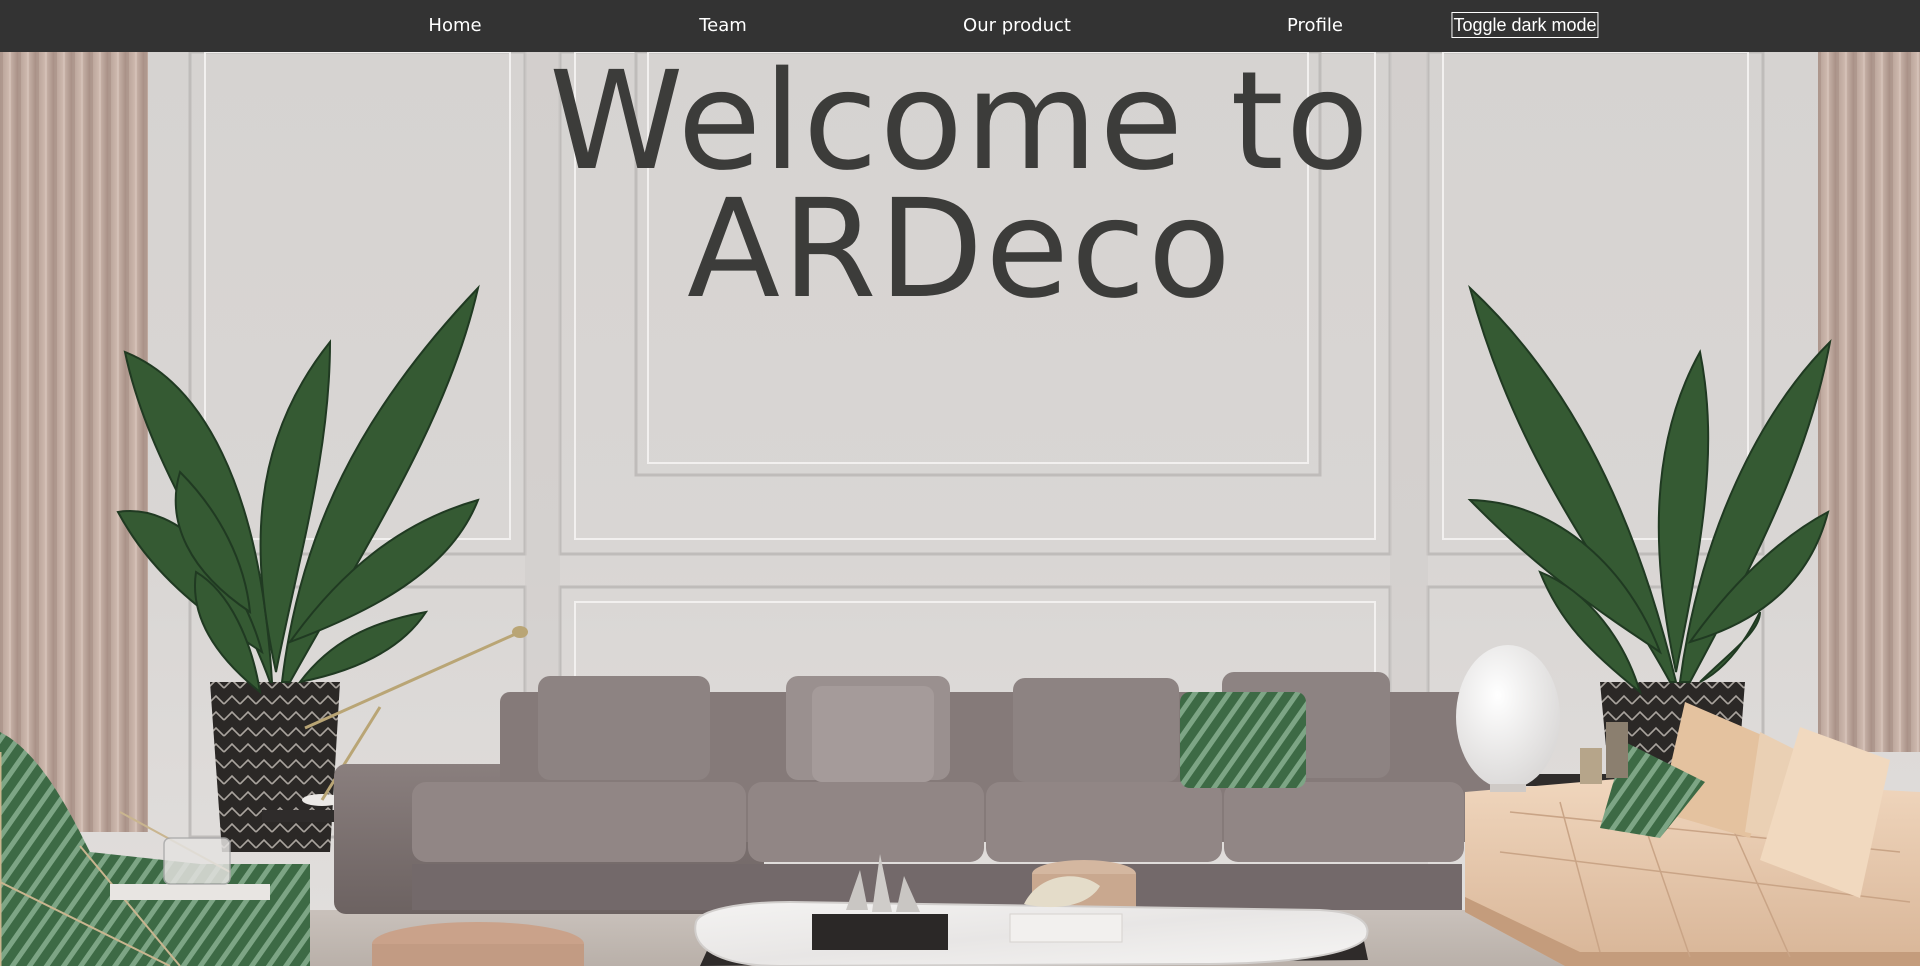  What do you see at coordinates (1525, 25) in the screenshot?
I see `toggle-dark-mode-button: Toggle dark mode` at bounding box center [1525, 25].